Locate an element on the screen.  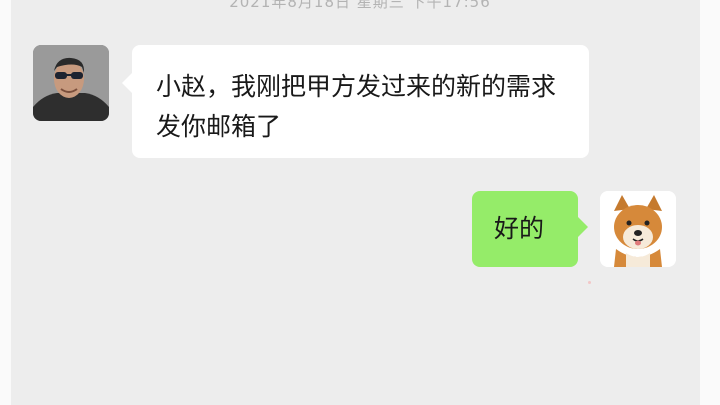
right-edge is located at coordinates (710, 202).